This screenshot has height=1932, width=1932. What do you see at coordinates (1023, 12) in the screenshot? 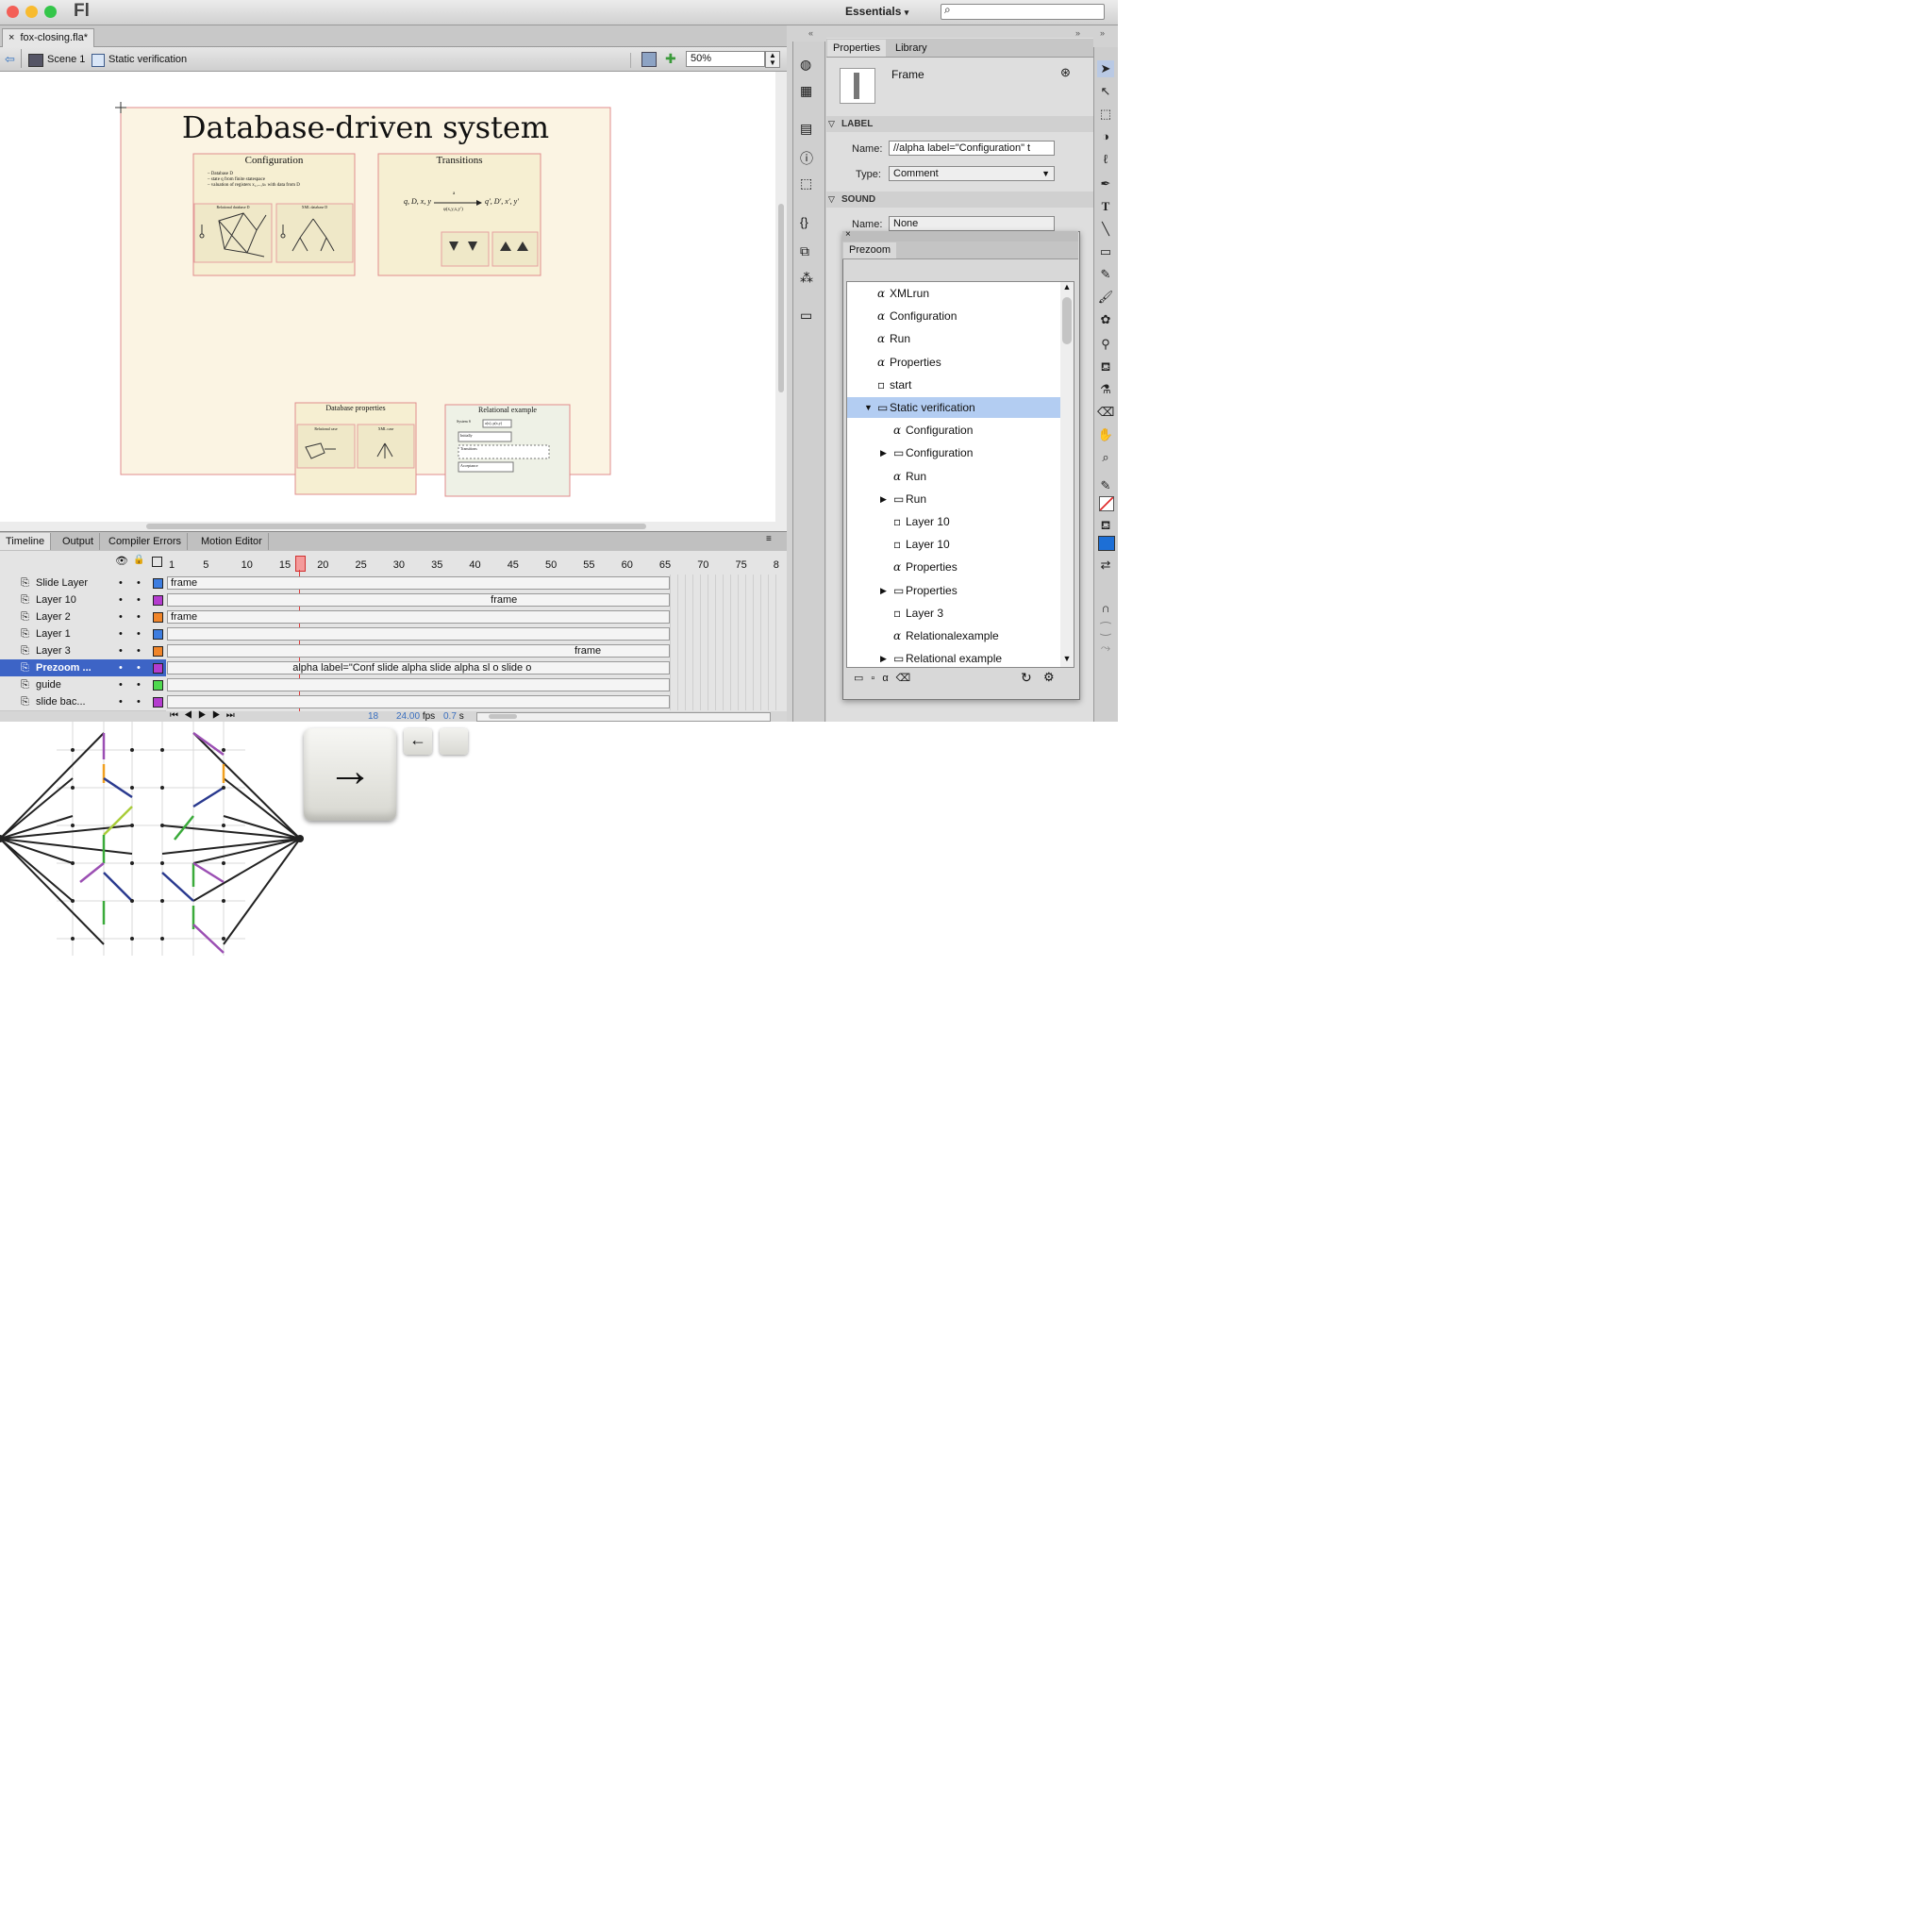
I see `help-search-input: ⌕` at bounding box center [1023, 12].